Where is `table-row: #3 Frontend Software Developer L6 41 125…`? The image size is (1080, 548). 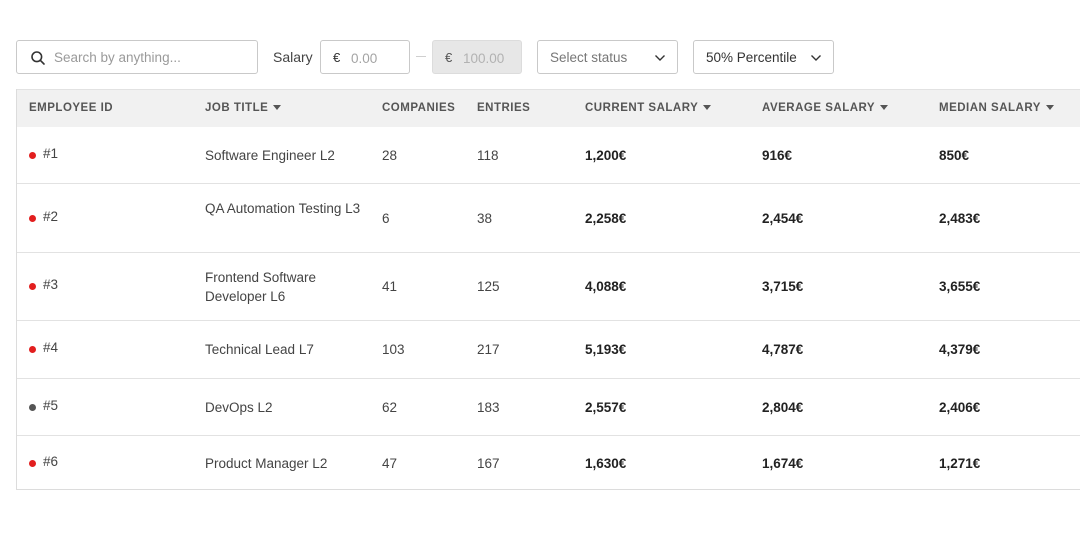 table-row: #3 Frontend Software Developer L6 41 125… is located at coordinates (548, 287).